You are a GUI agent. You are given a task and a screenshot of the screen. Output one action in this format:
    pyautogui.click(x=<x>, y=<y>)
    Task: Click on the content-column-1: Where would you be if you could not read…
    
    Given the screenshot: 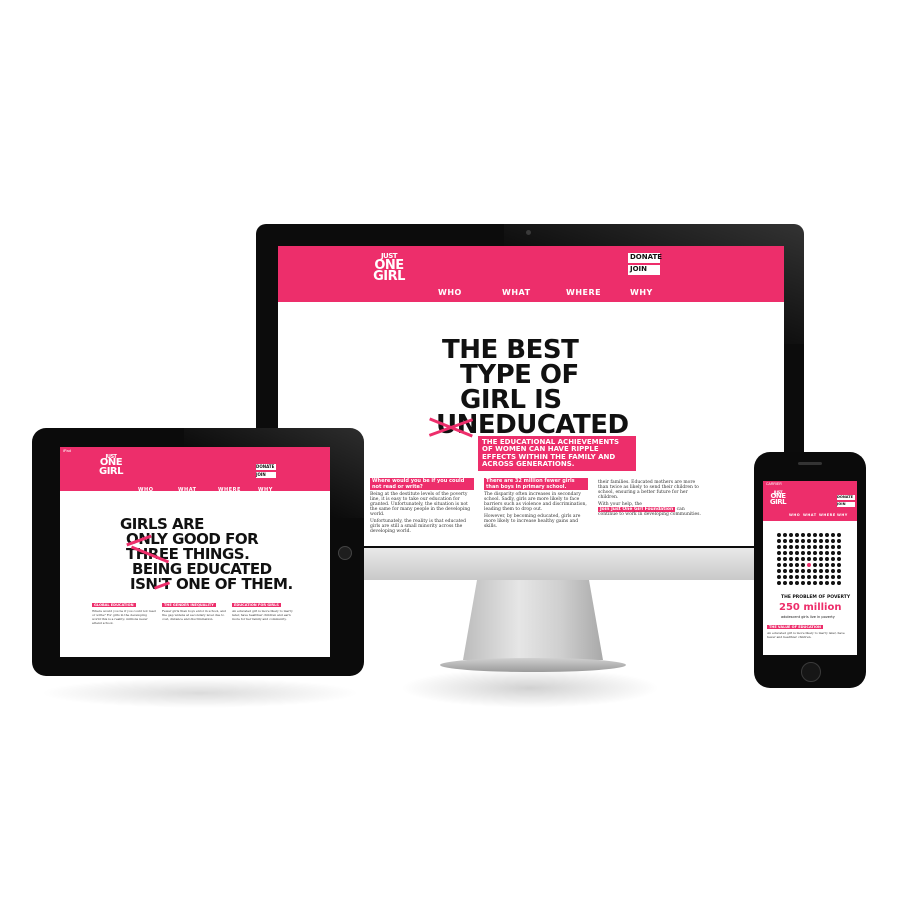 What is the action you would take?
    pyautogui.click(x=422, y=506)
    